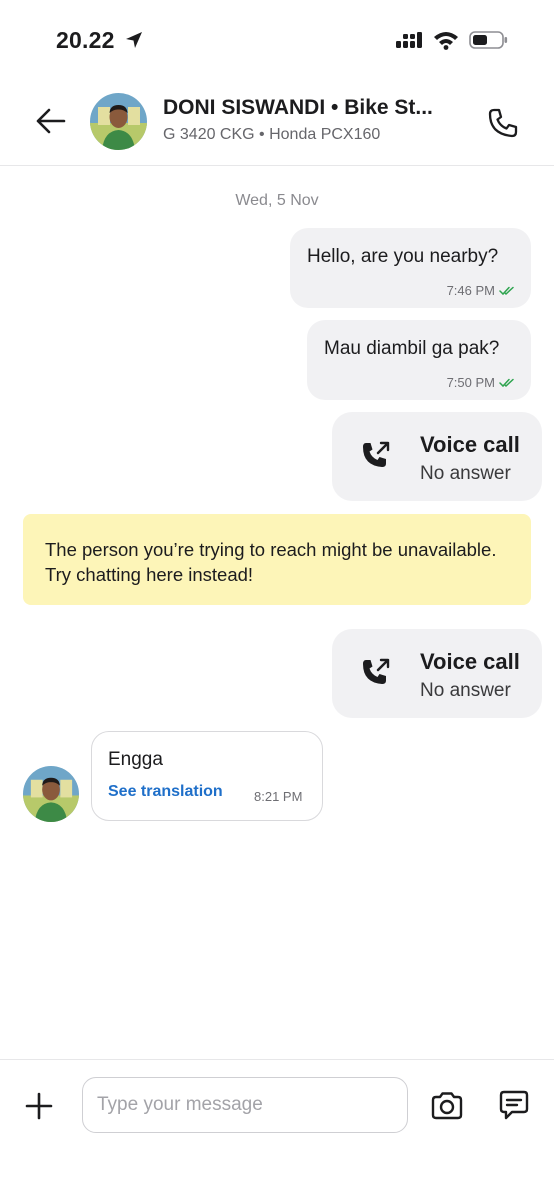 This screenshot has height=1200, width=554. Describe the element at coordinates (470, 290) in the screenshot. I see `message-time: 7:46 PM` at that location.